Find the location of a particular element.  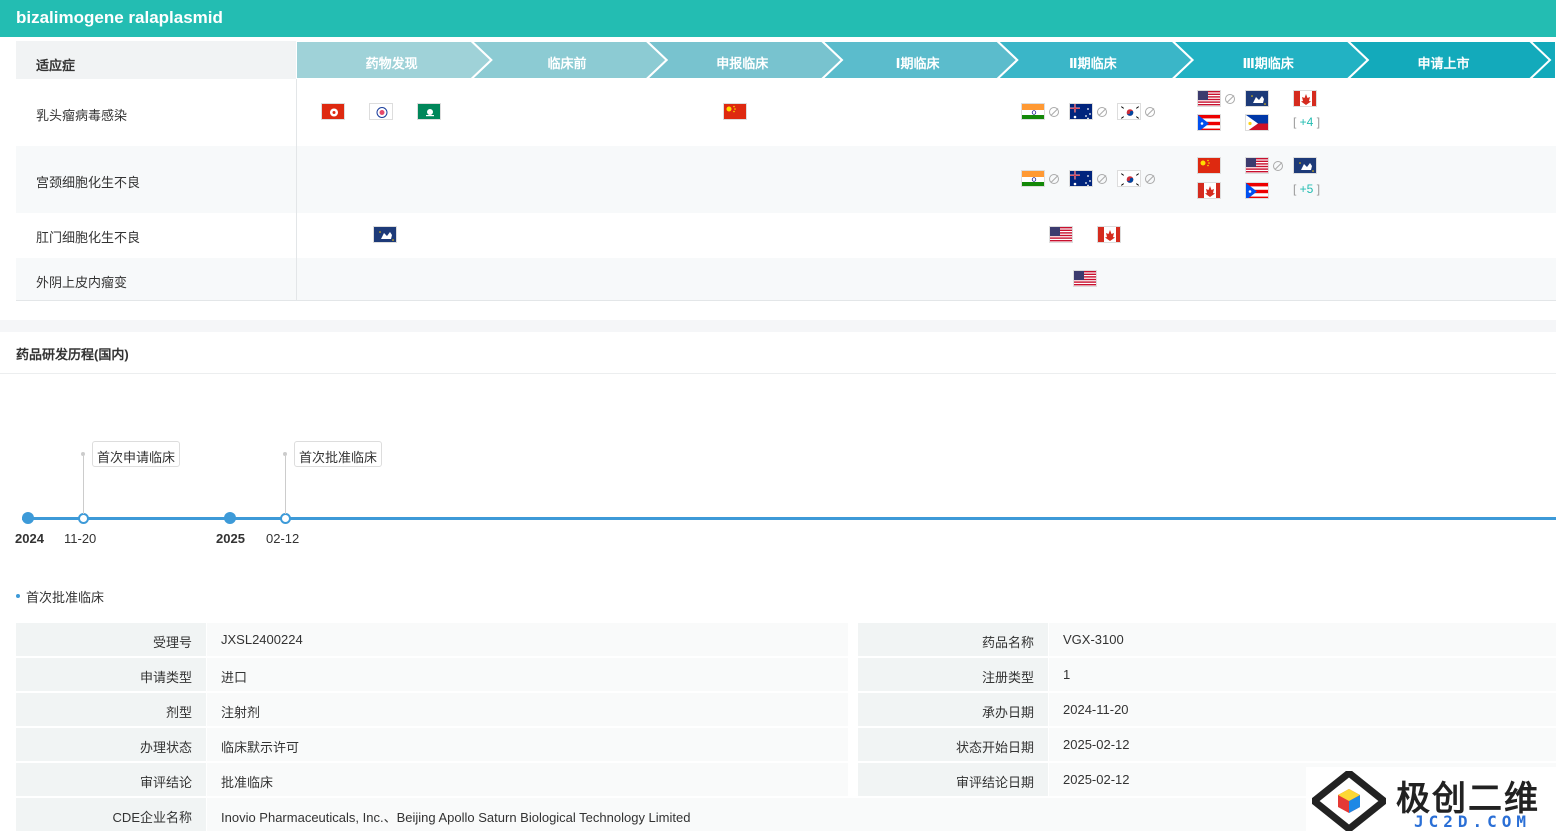

indication-label: 外阴上皮内瘤变 is located at coordinates (82, 282).